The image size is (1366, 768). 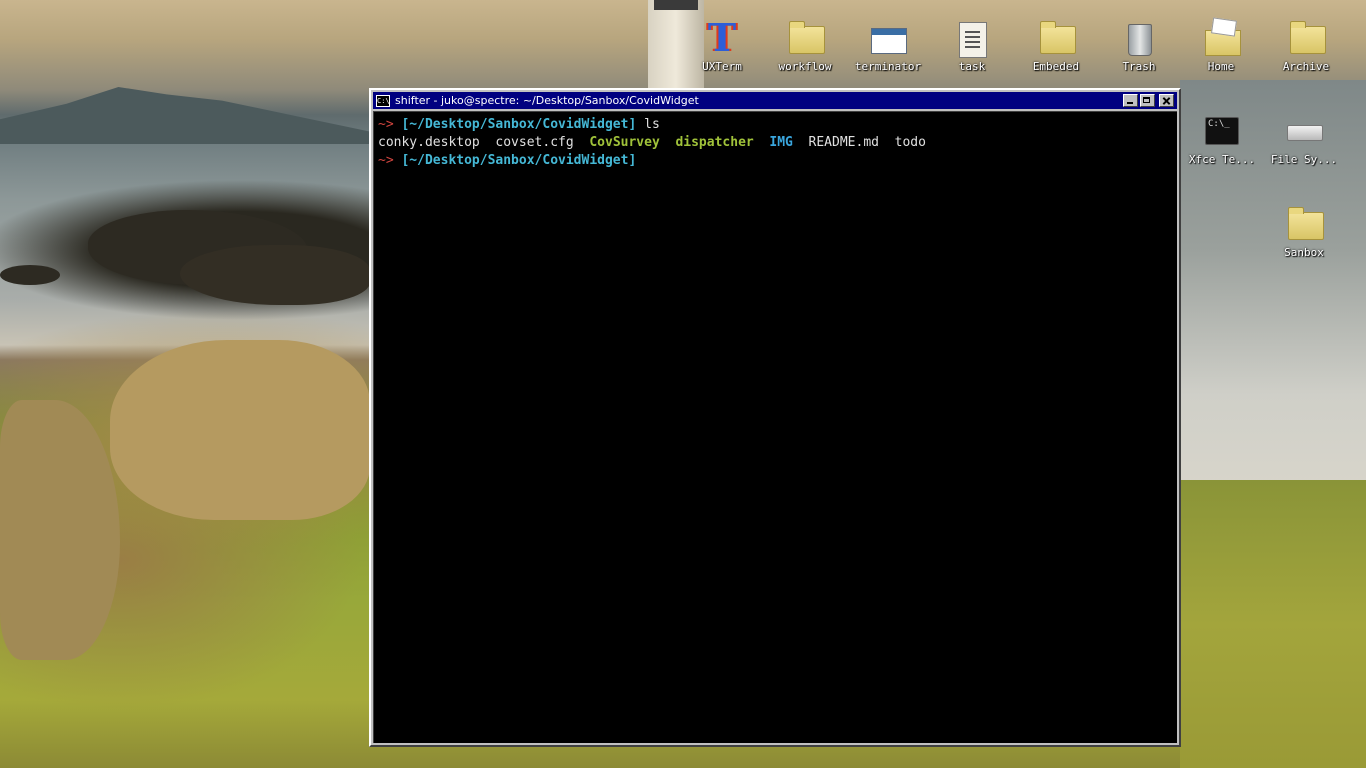 I want to click on wallpaper-mountain, so click(x=185, y=115).